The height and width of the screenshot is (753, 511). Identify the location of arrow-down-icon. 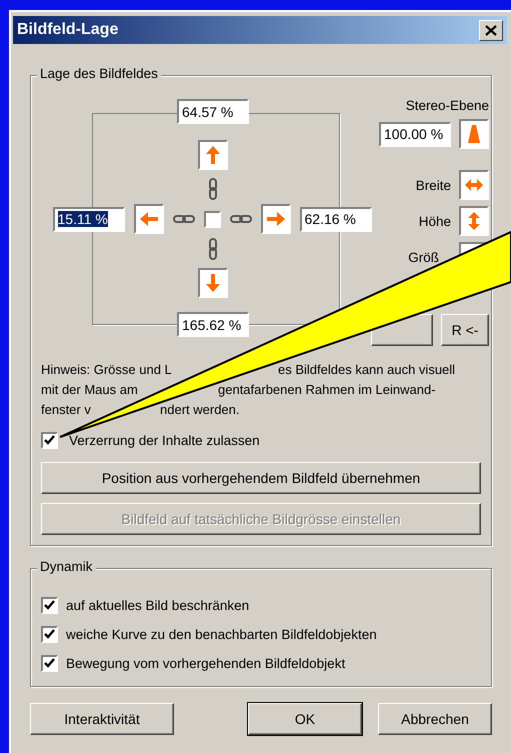
(213, 283).